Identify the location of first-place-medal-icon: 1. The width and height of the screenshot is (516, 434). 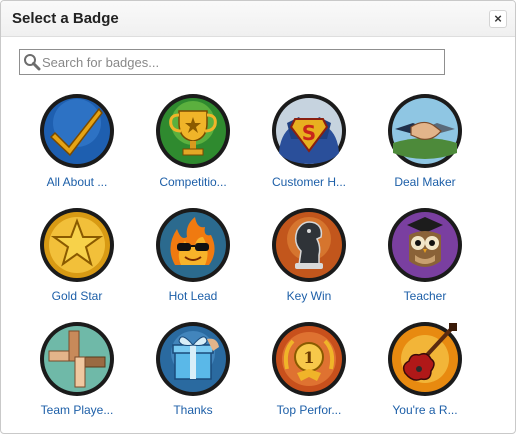
(309, 359).